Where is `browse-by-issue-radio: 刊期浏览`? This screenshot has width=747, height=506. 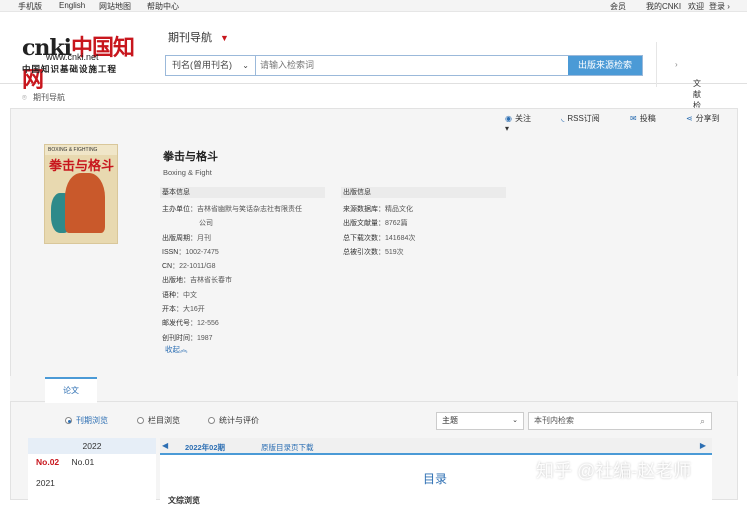 browse-by-issue-radio: 刊期浏览 is located at coordinates (86, 420).